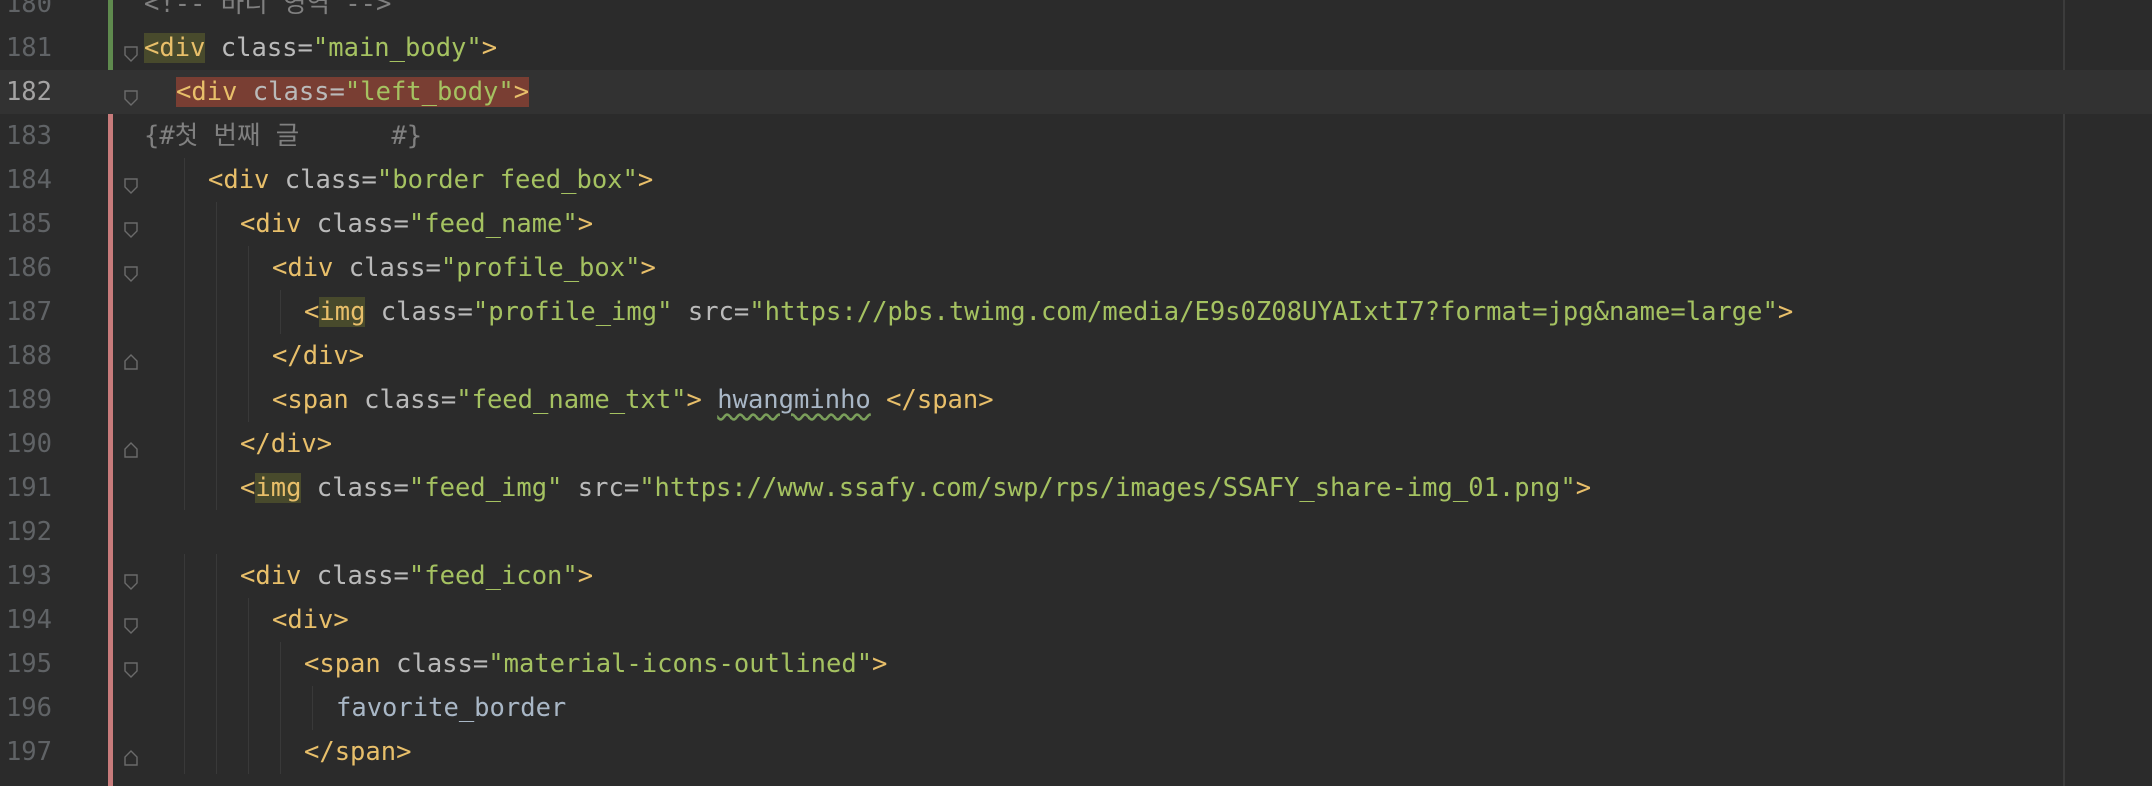 This screenshot has height=786, width=2152. What do you see at coordinates (26, 136) in the screenshot?
I see `line-number: 183` at bounding box center [26, 136].